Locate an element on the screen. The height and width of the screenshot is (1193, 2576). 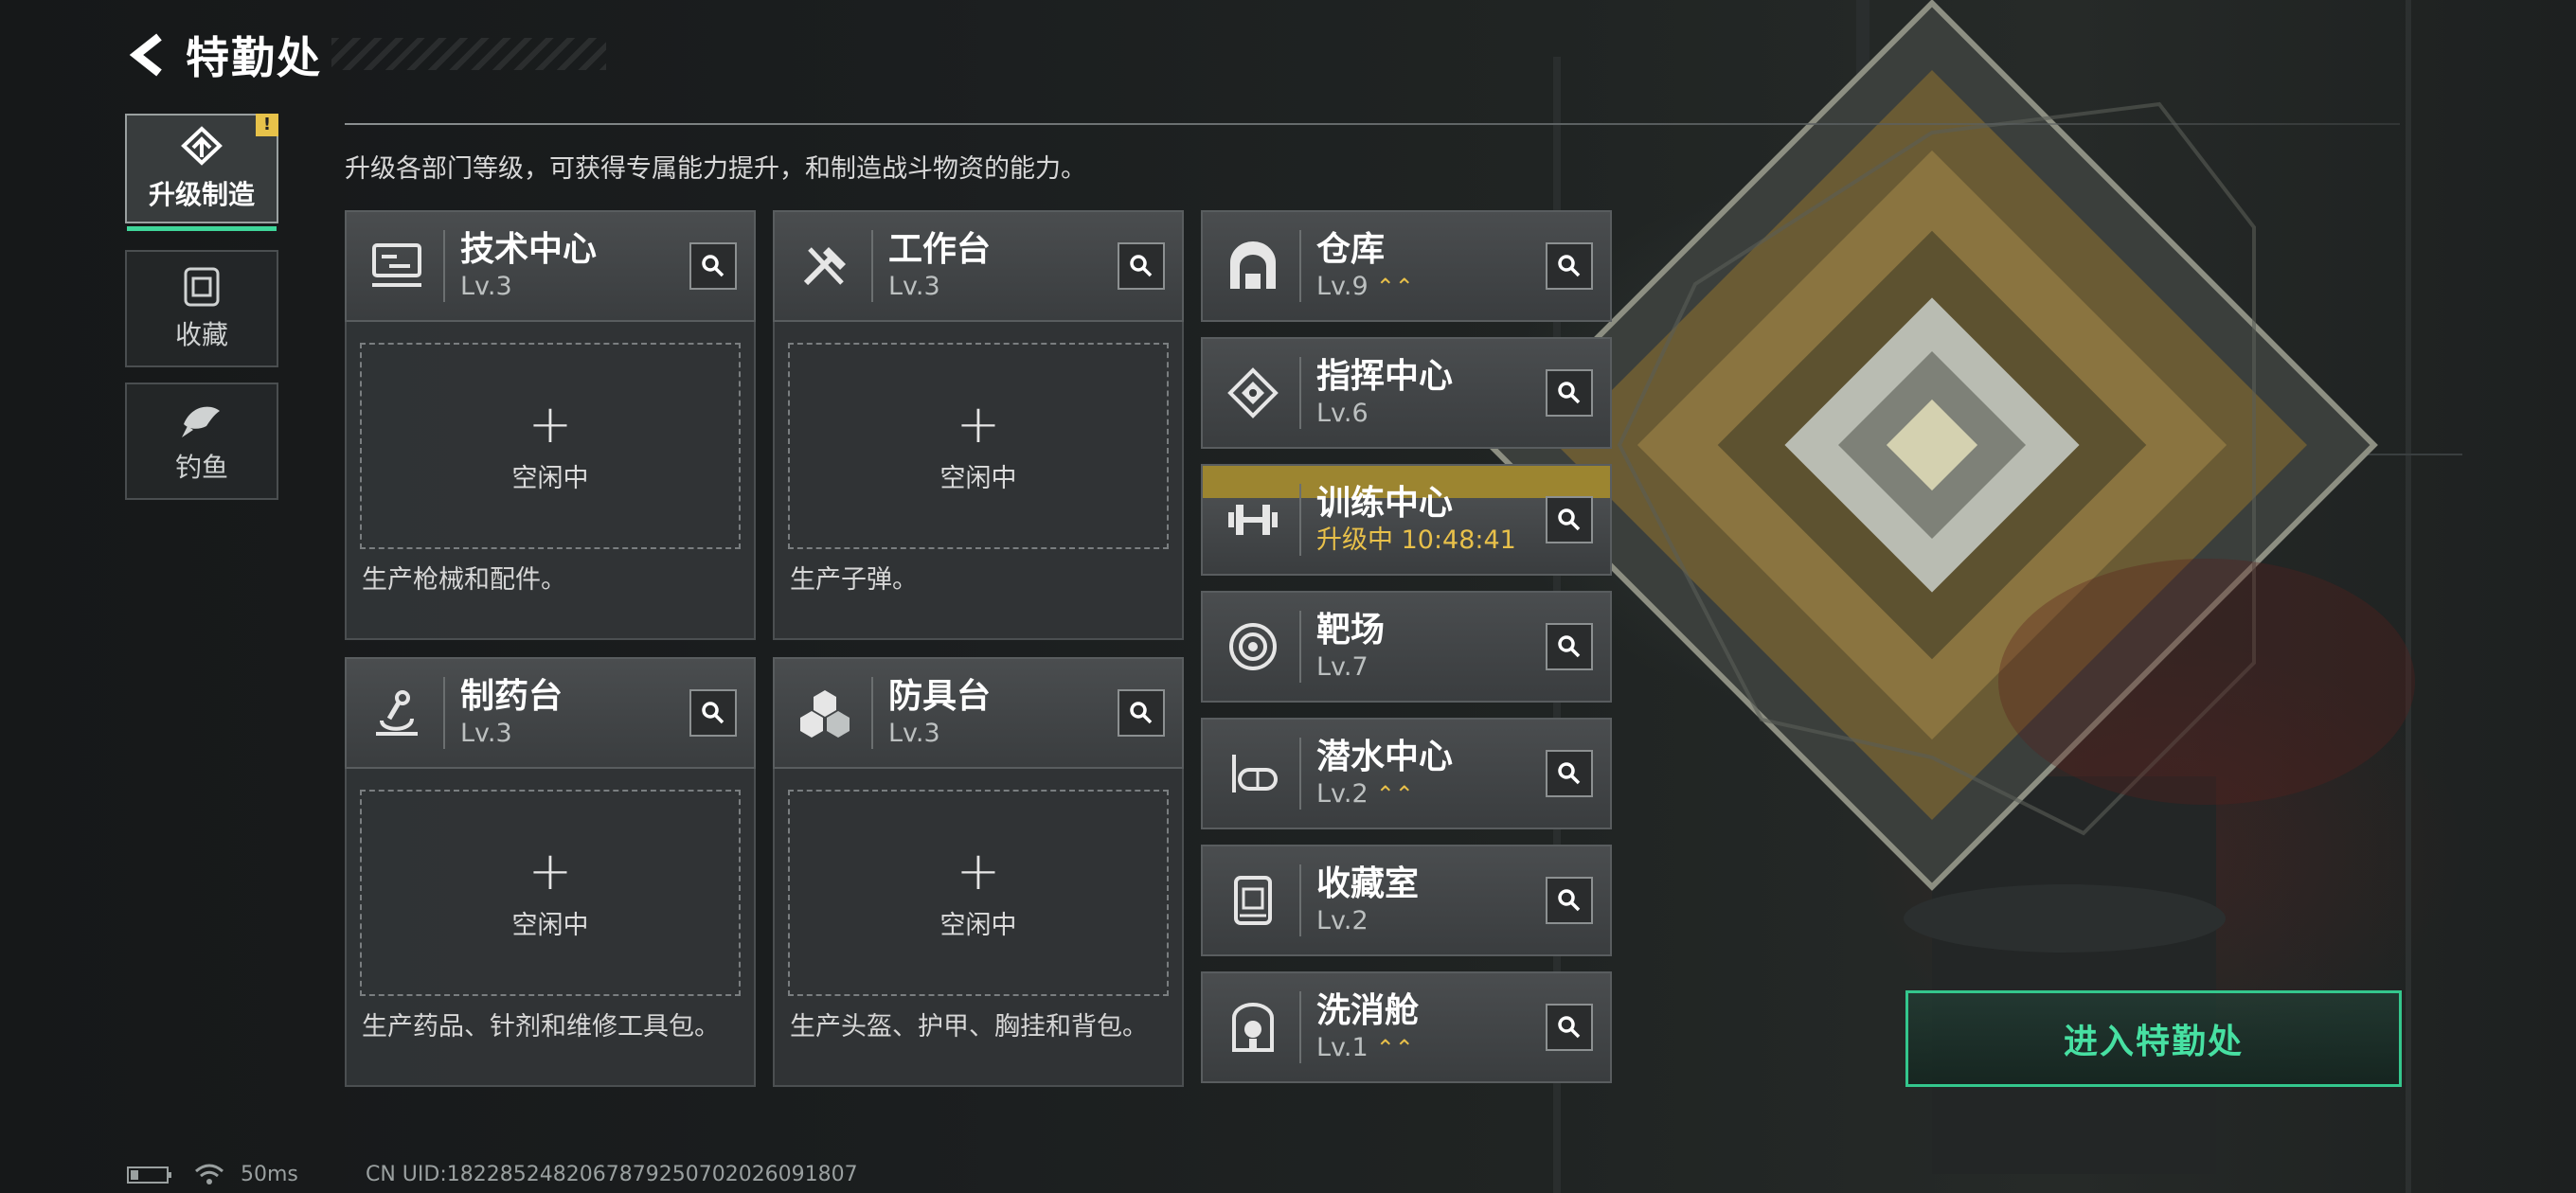
produce-description: 生产子弹。 is located at coordinates (854, 580).